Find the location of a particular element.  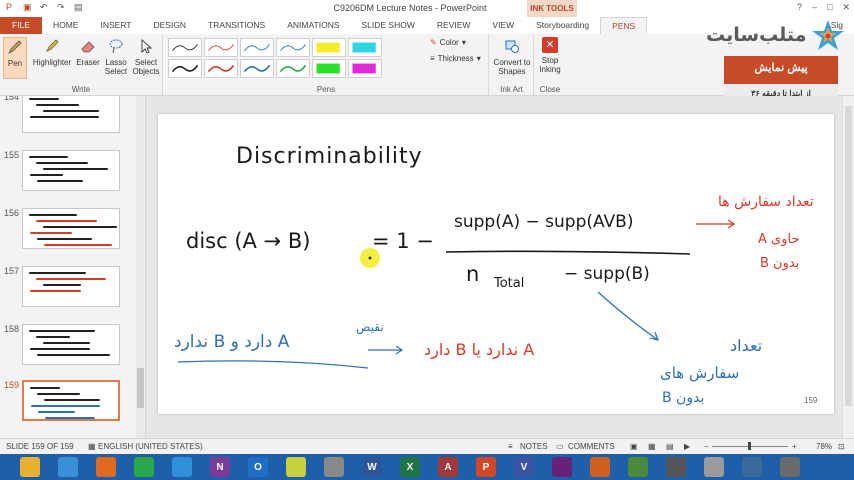

zoom-slider-thumb is located at coordinates (749, 446).